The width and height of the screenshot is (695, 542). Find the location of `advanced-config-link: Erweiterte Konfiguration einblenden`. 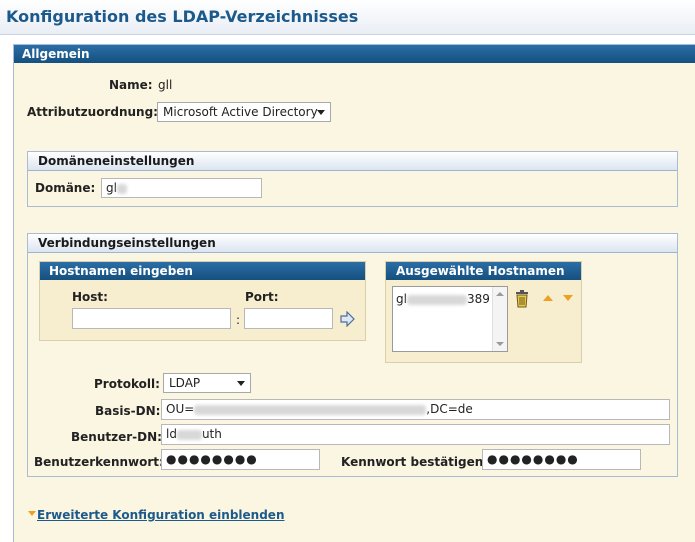

advanced-config-link: Erweiterte Konfiguration einblenden is located at coordinates (160, 515).